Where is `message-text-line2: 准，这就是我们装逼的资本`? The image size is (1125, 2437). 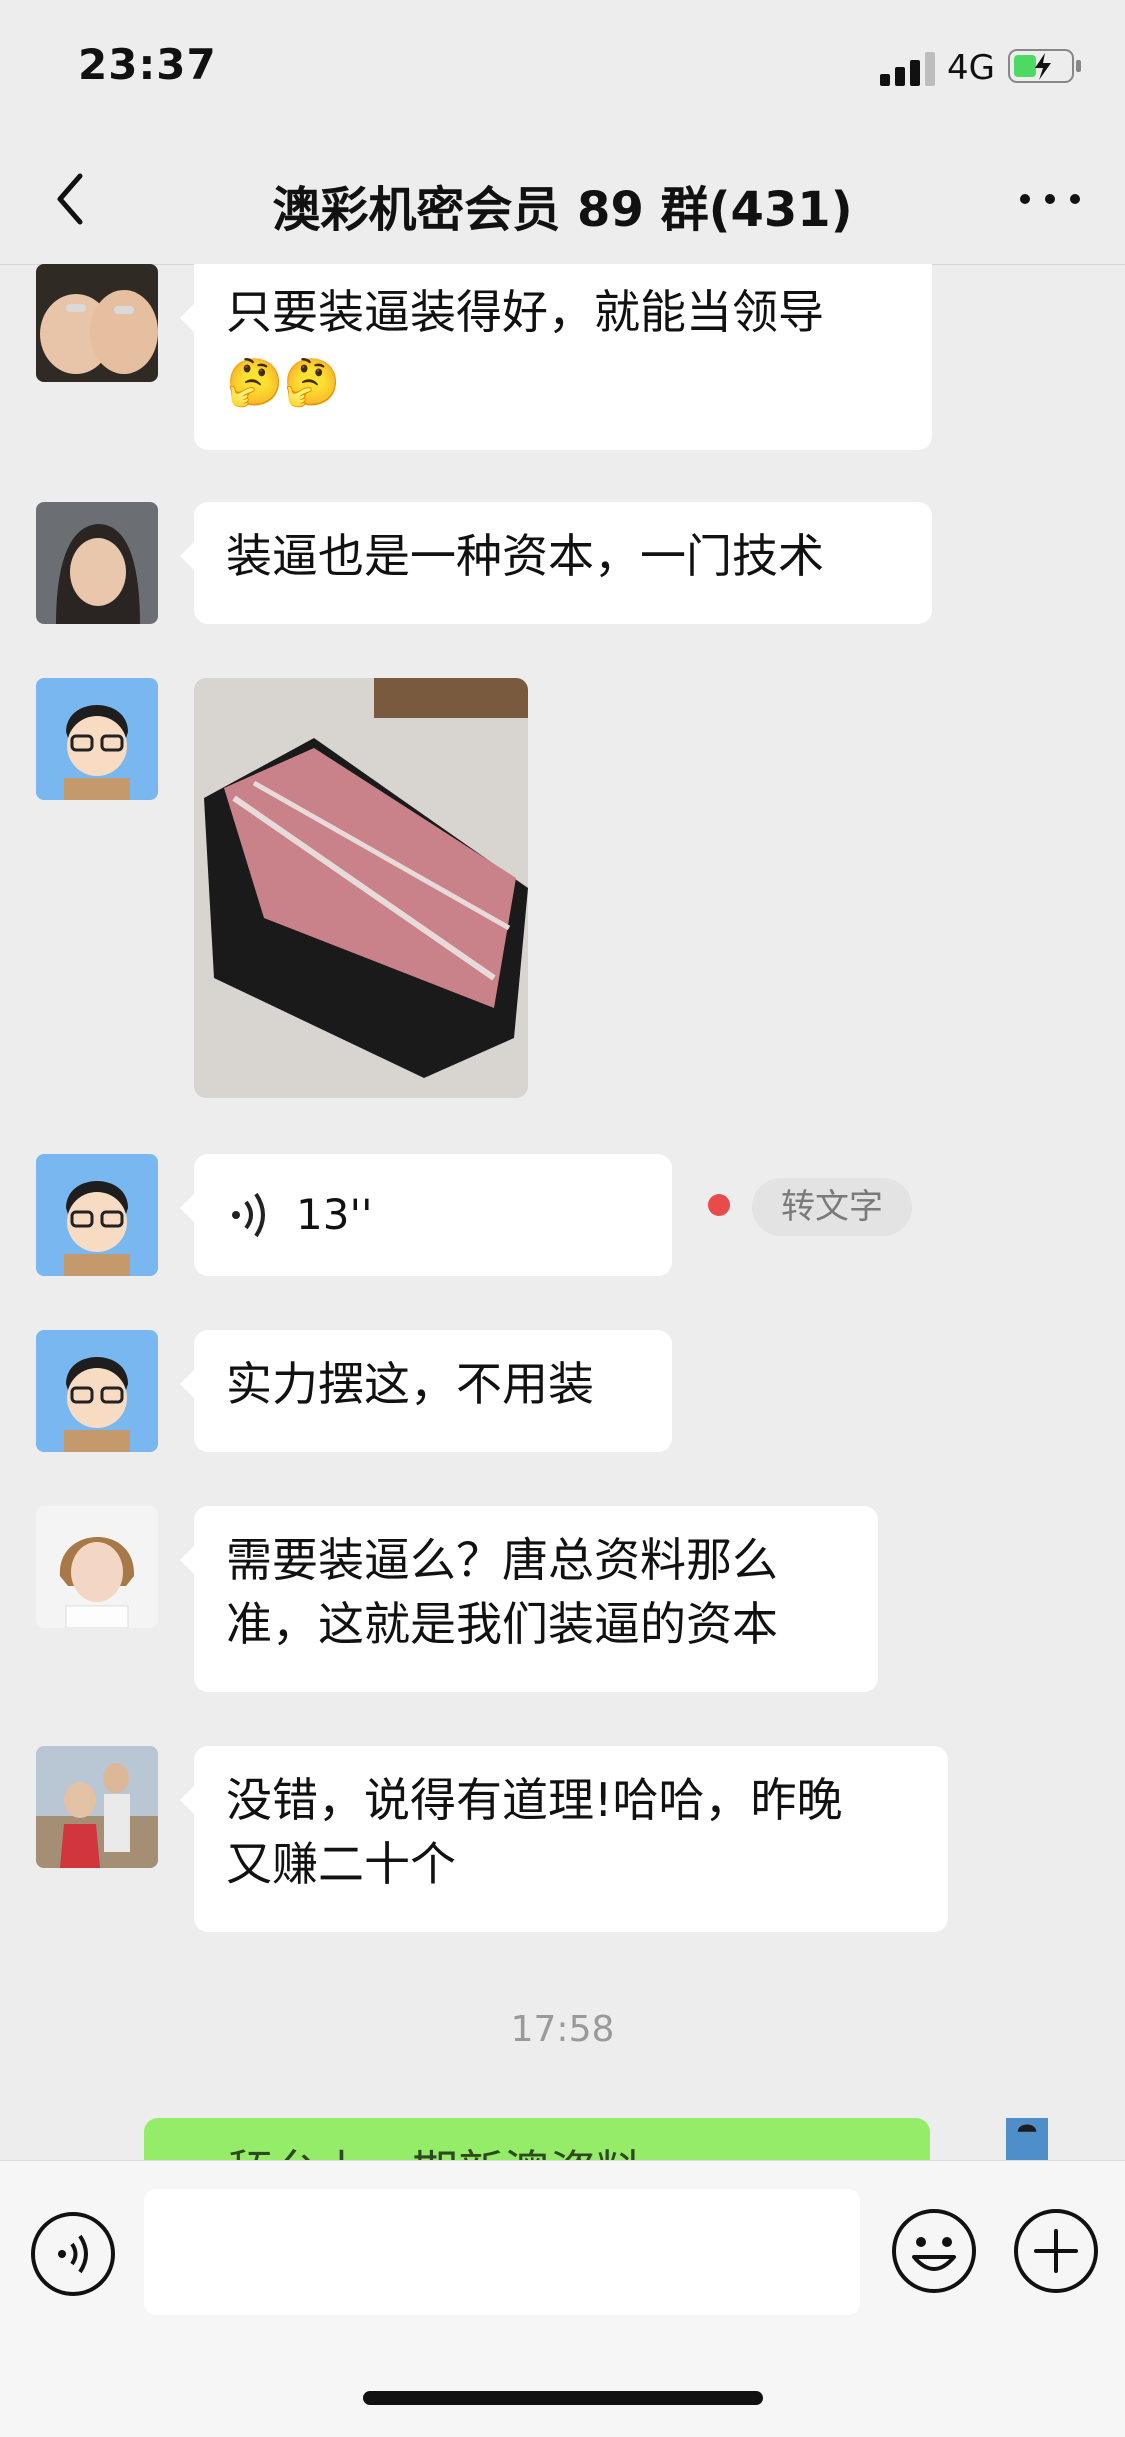
message-text-line2: 准，这就是我们装逼的资本 is located at coordinates (502, 1624).